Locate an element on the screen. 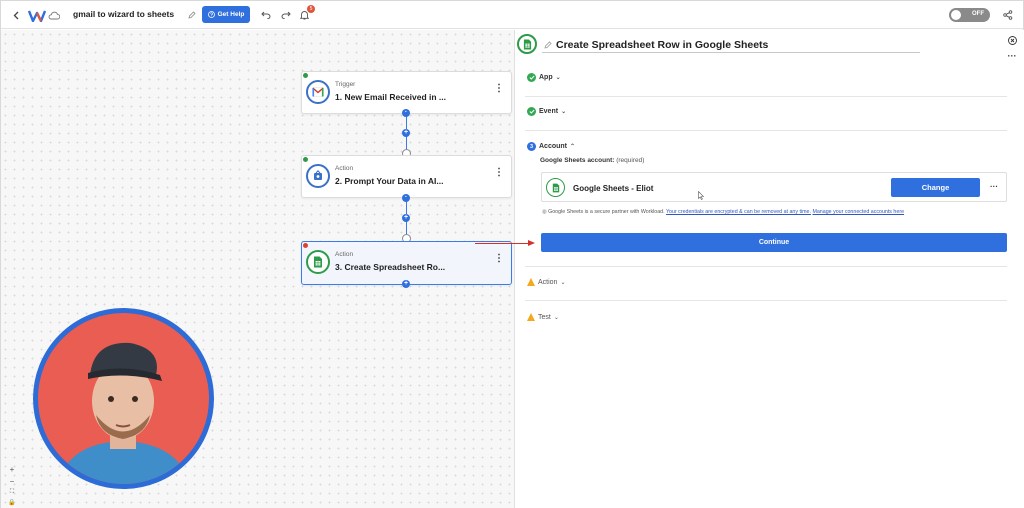 The height and width of the screenshot is (508, 1024). step-kind: Trigger is located at coordinates (345, 84).